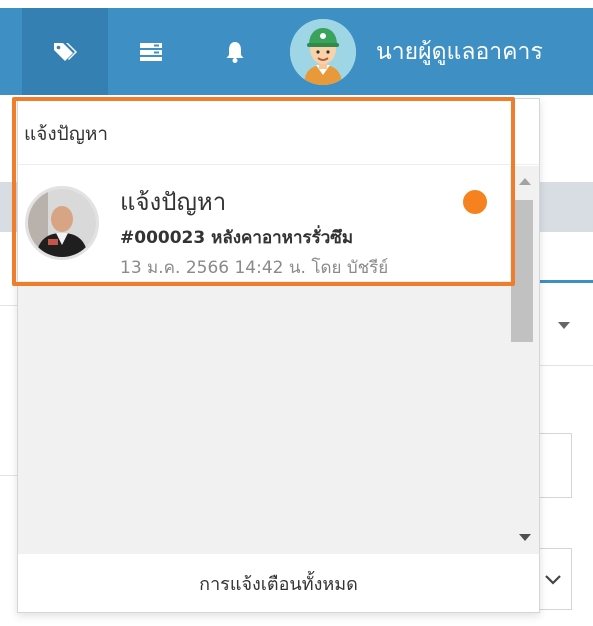 Image resolution: width=593 pixels, height=626 pixels. Describe the element at coordinates (525, 537) in the screenshot. I see `scroll-down-icon` at that location.